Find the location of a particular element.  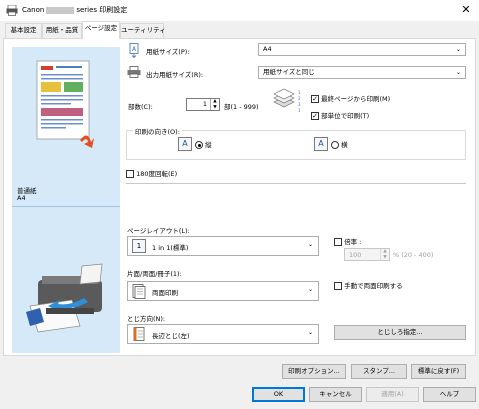

portrait-label: 縦 is located at coordinates (208, 145).